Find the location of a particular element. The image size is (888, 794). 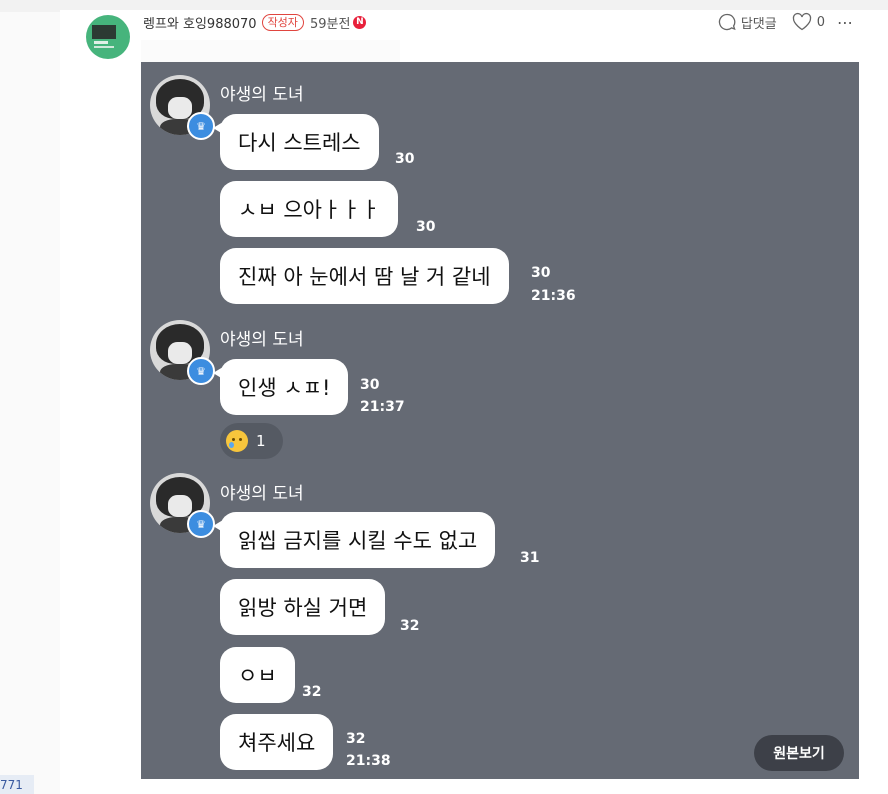

message-time: 21:37 is located at coordinates (382, 407).